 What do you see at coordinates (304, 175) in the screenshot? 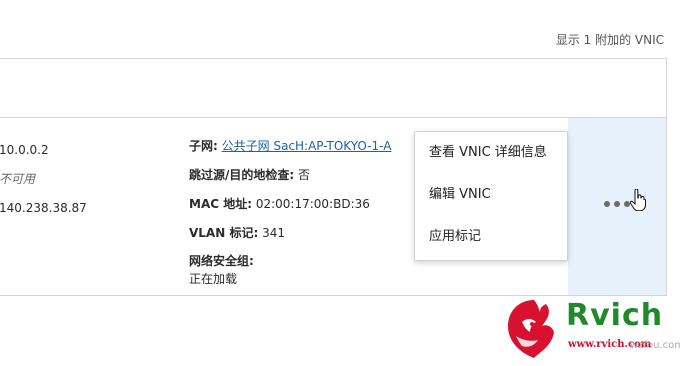
I see `skip-check-value: 否` at bounding box center [304, 175].